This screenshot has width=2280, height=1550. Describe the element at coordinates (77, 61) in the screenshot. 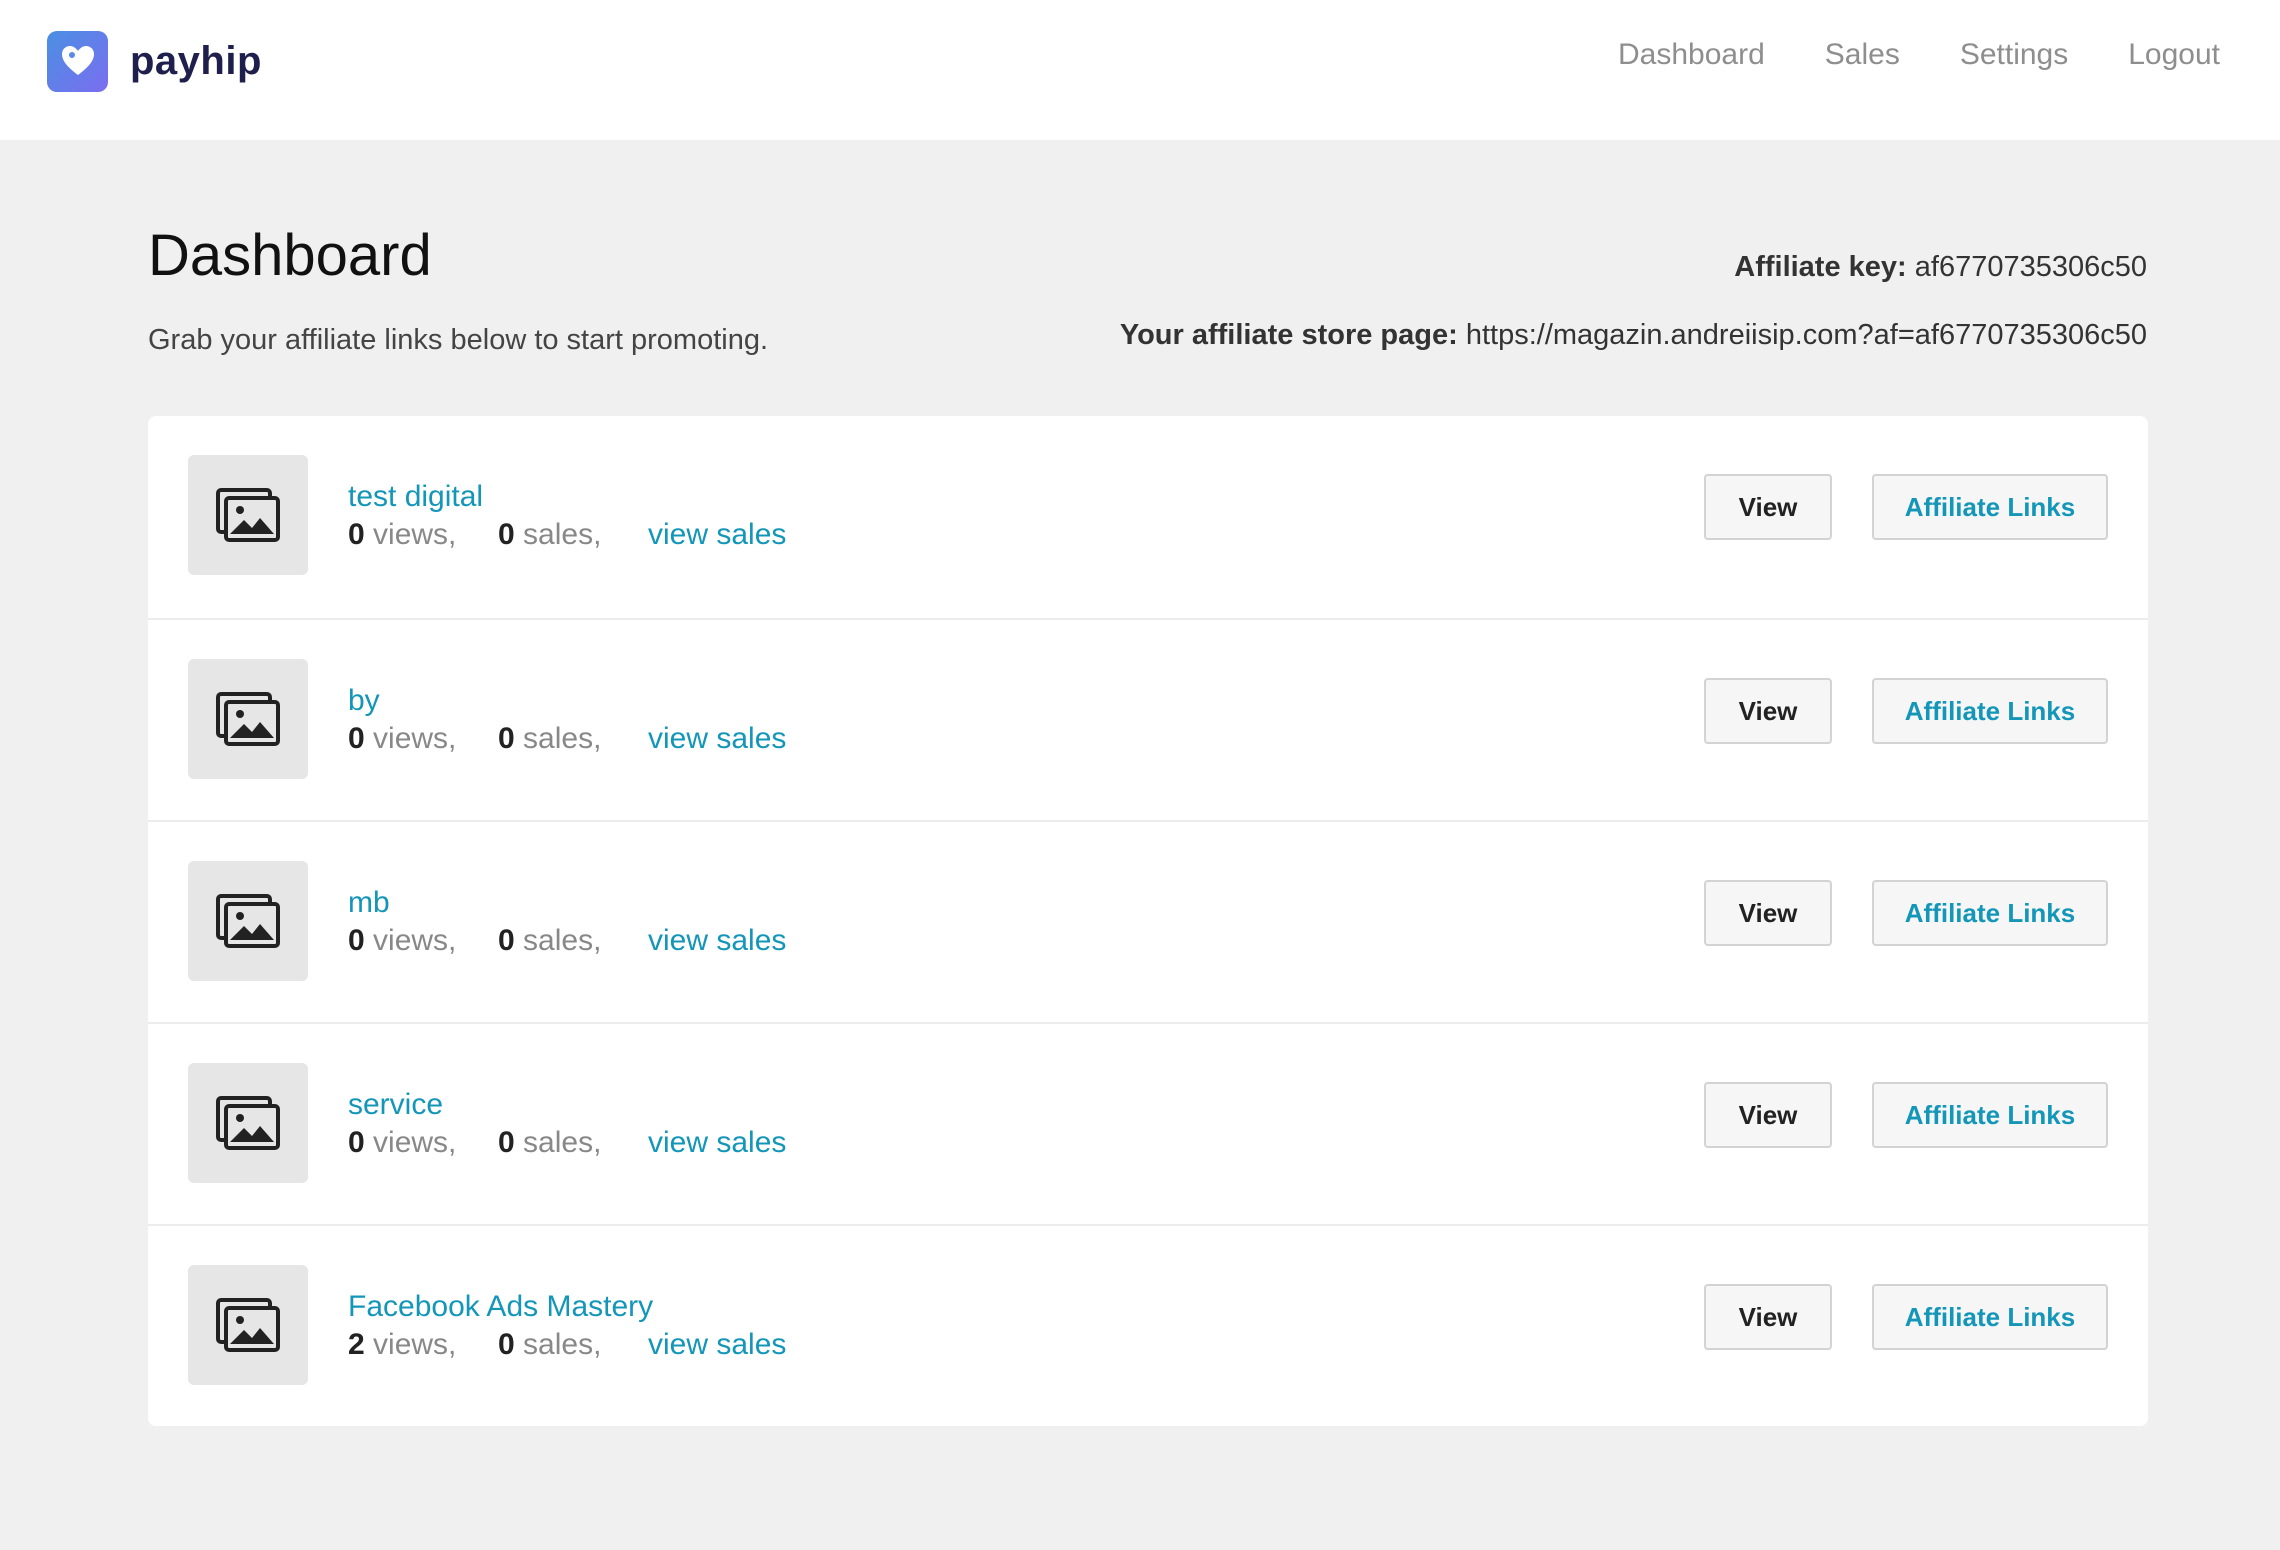

I see `heart-tag-icon` at that location.